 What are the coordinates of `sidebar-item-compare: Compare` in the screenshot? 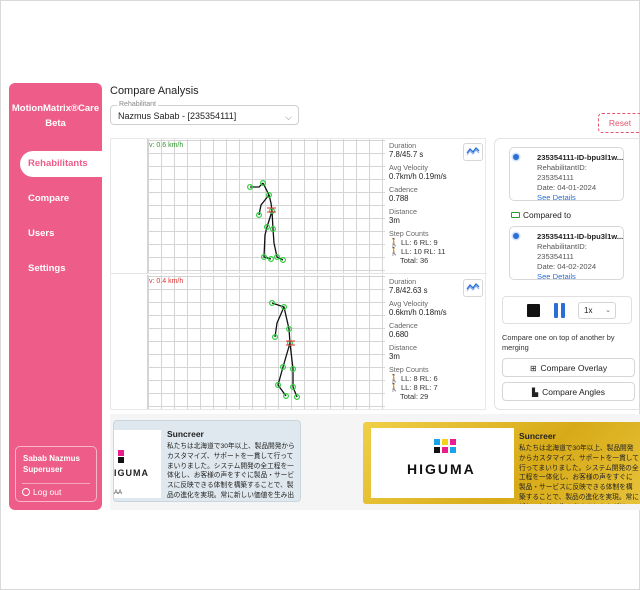 It's located at (55, 199).